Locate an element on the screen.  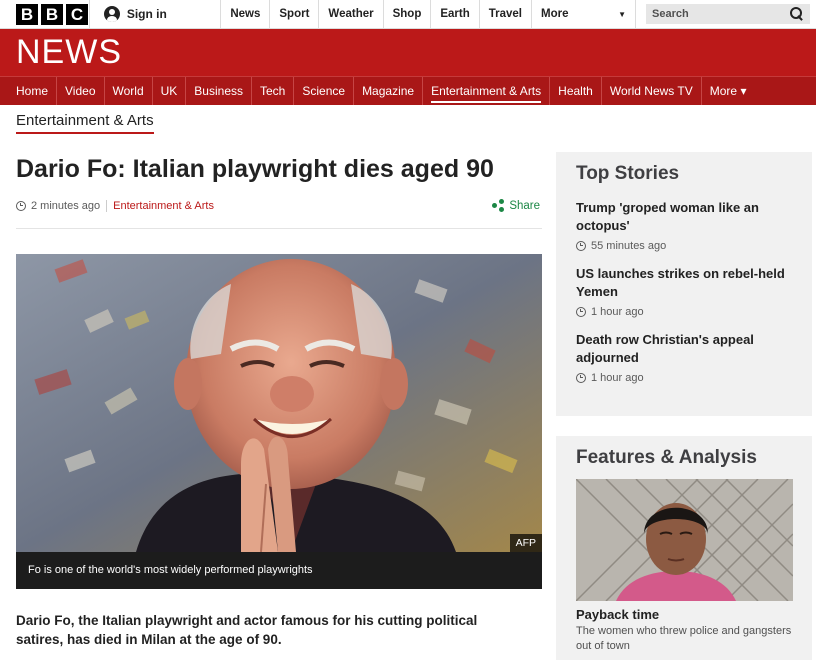
top-story-title: Death row Christian's appeal adjourned is located at coordinates (684, 349).